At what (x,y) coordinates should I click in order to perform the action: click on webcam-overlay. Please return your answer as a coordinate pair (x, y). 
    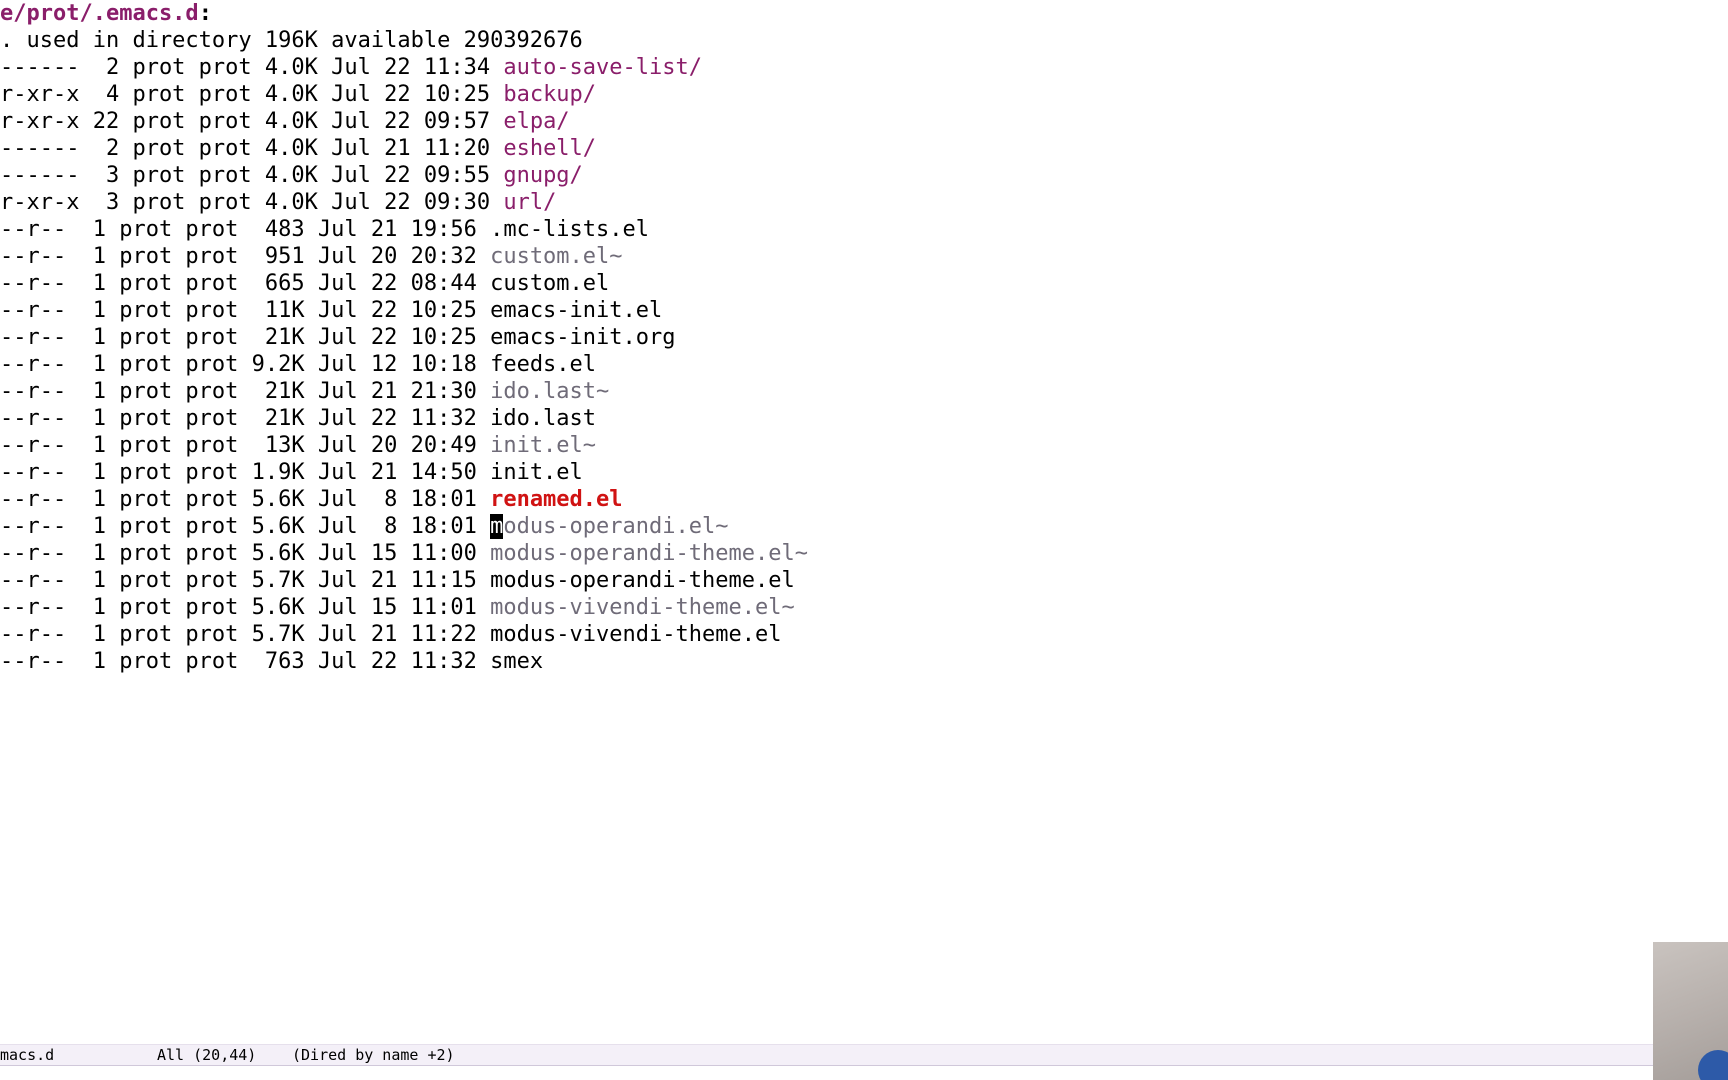
    Looking at the image, I should click on (1690, 1011).